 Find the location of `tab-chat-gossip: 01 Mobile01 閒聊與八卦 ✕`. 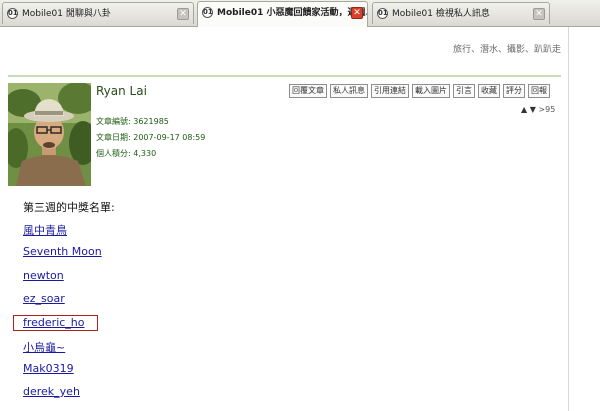

tab-chat-gossip: 01 Mobile01 閒聊與八卦 ✕ is located at coordinates (98, 13).